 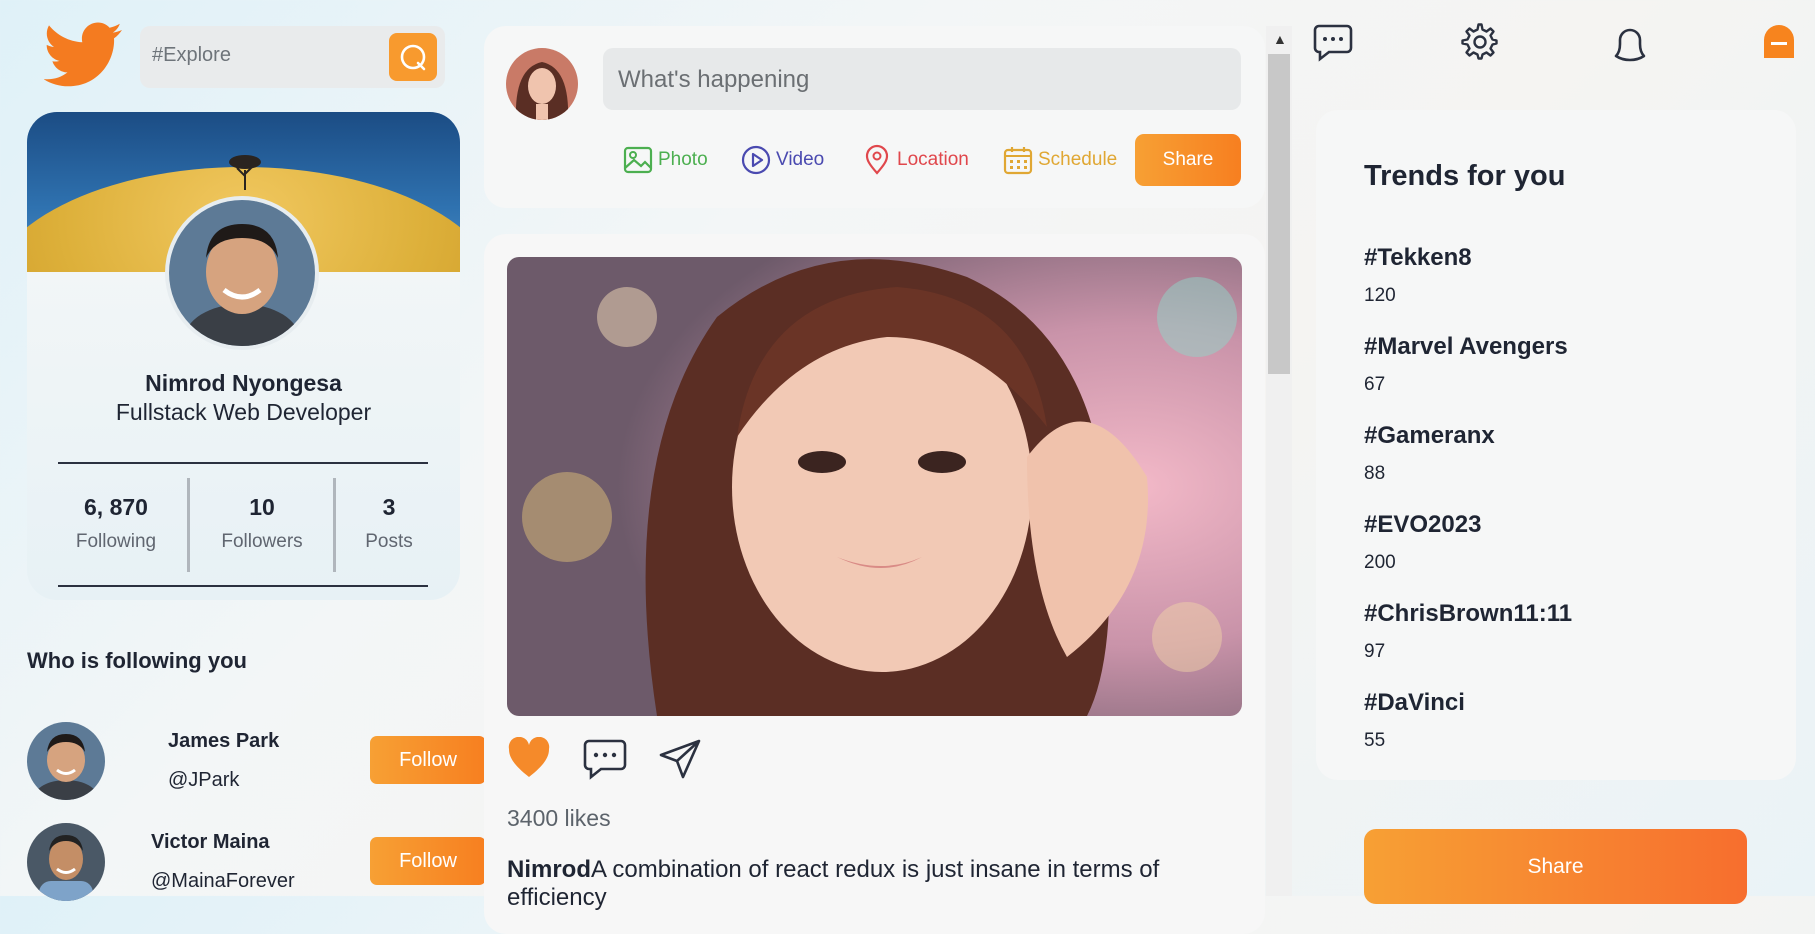 What do you see at coordinates (1779, 43) in the screenshot?
I see `user-avatar-icon` at bounding box center [1779, 43].